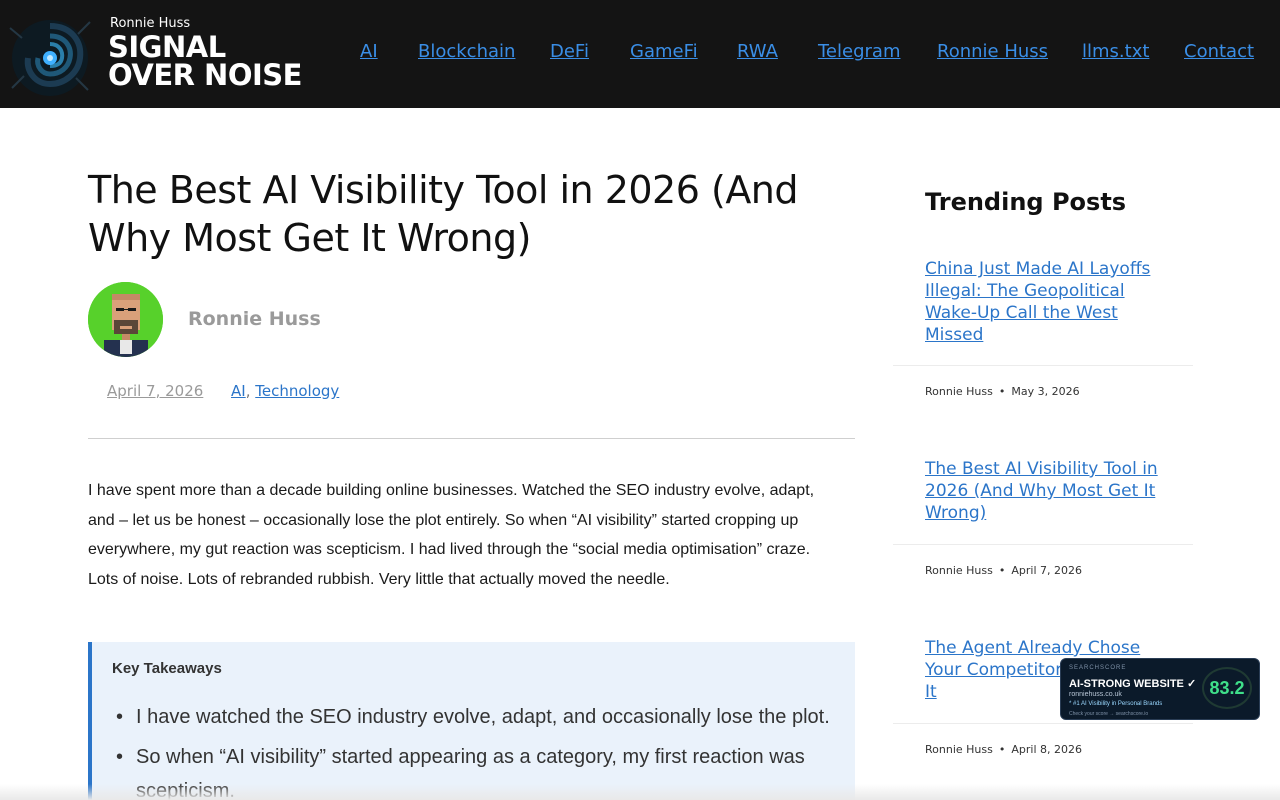 The width and height of the screenshot is (1280, 800). Describe the element at coordinates (1227, 688) in the screenshot. I see `badge-score: 83.2` at that location.